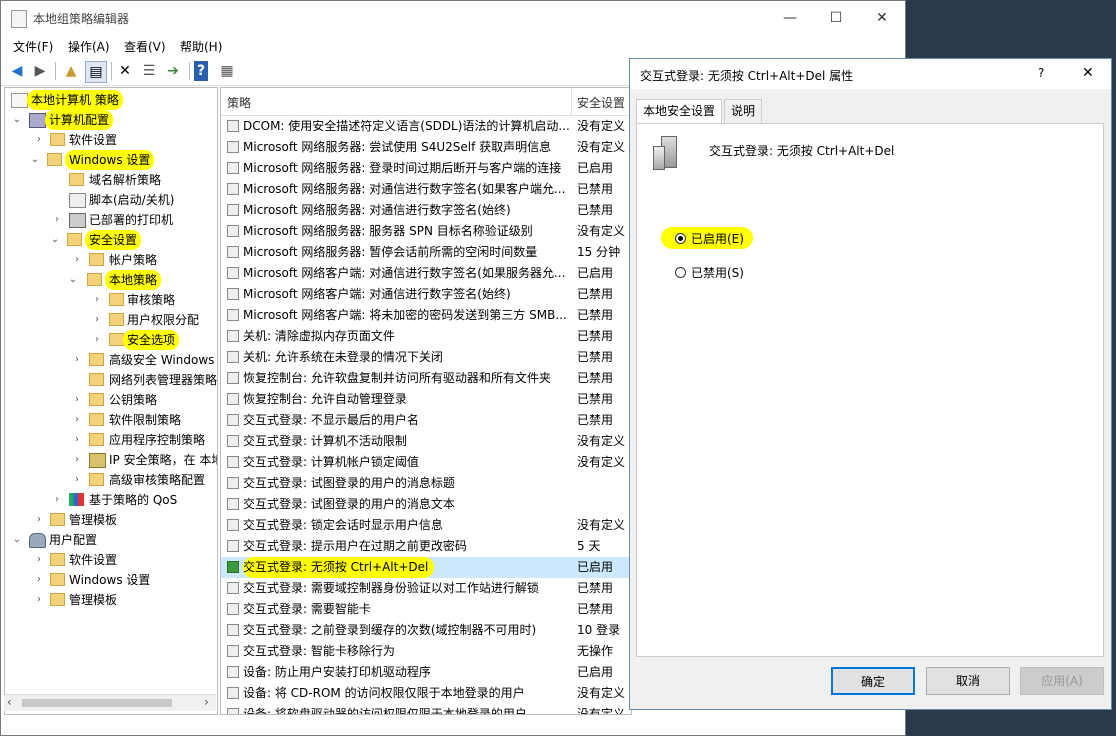 The height and width of the screenshot is (736, 1116). I want to click on dialog-close-button: ✕, so click(1088, 73).